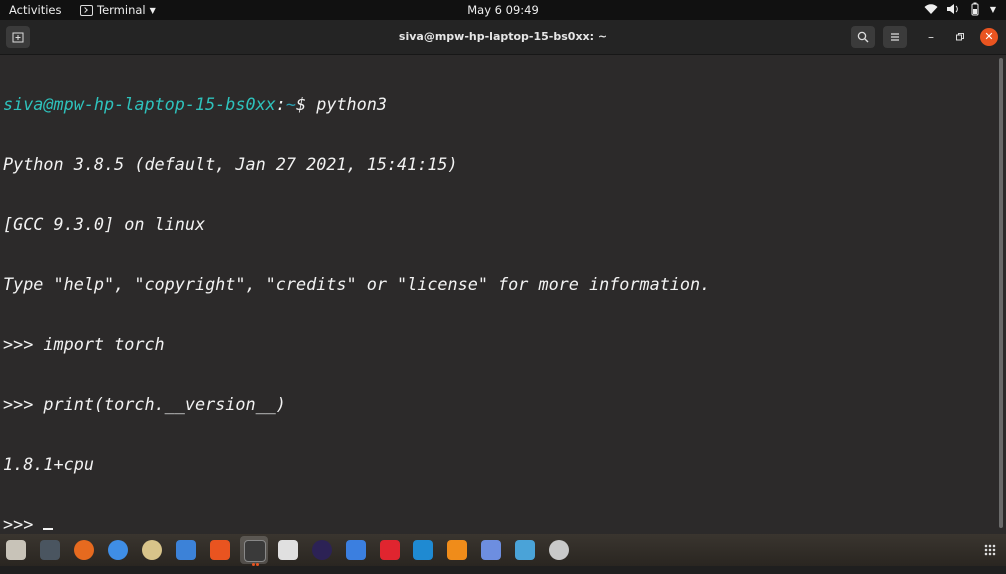  I want to click on new-tab-button, so click(18, 37).